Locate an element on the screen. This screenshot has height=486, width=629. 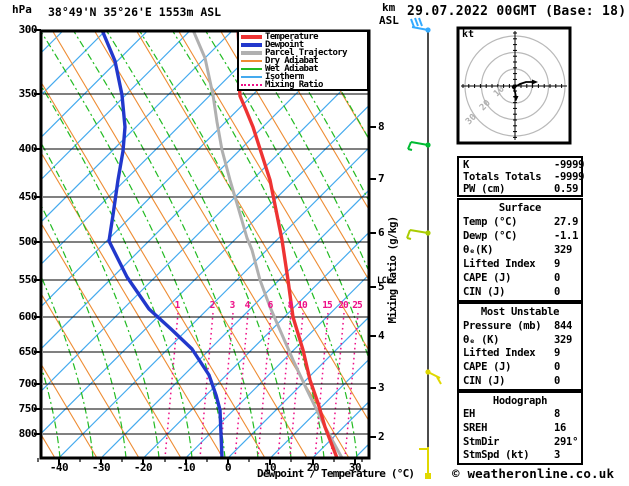
stats-row: Dewp (°C) -1.1 is located at coordinates (520, 236).